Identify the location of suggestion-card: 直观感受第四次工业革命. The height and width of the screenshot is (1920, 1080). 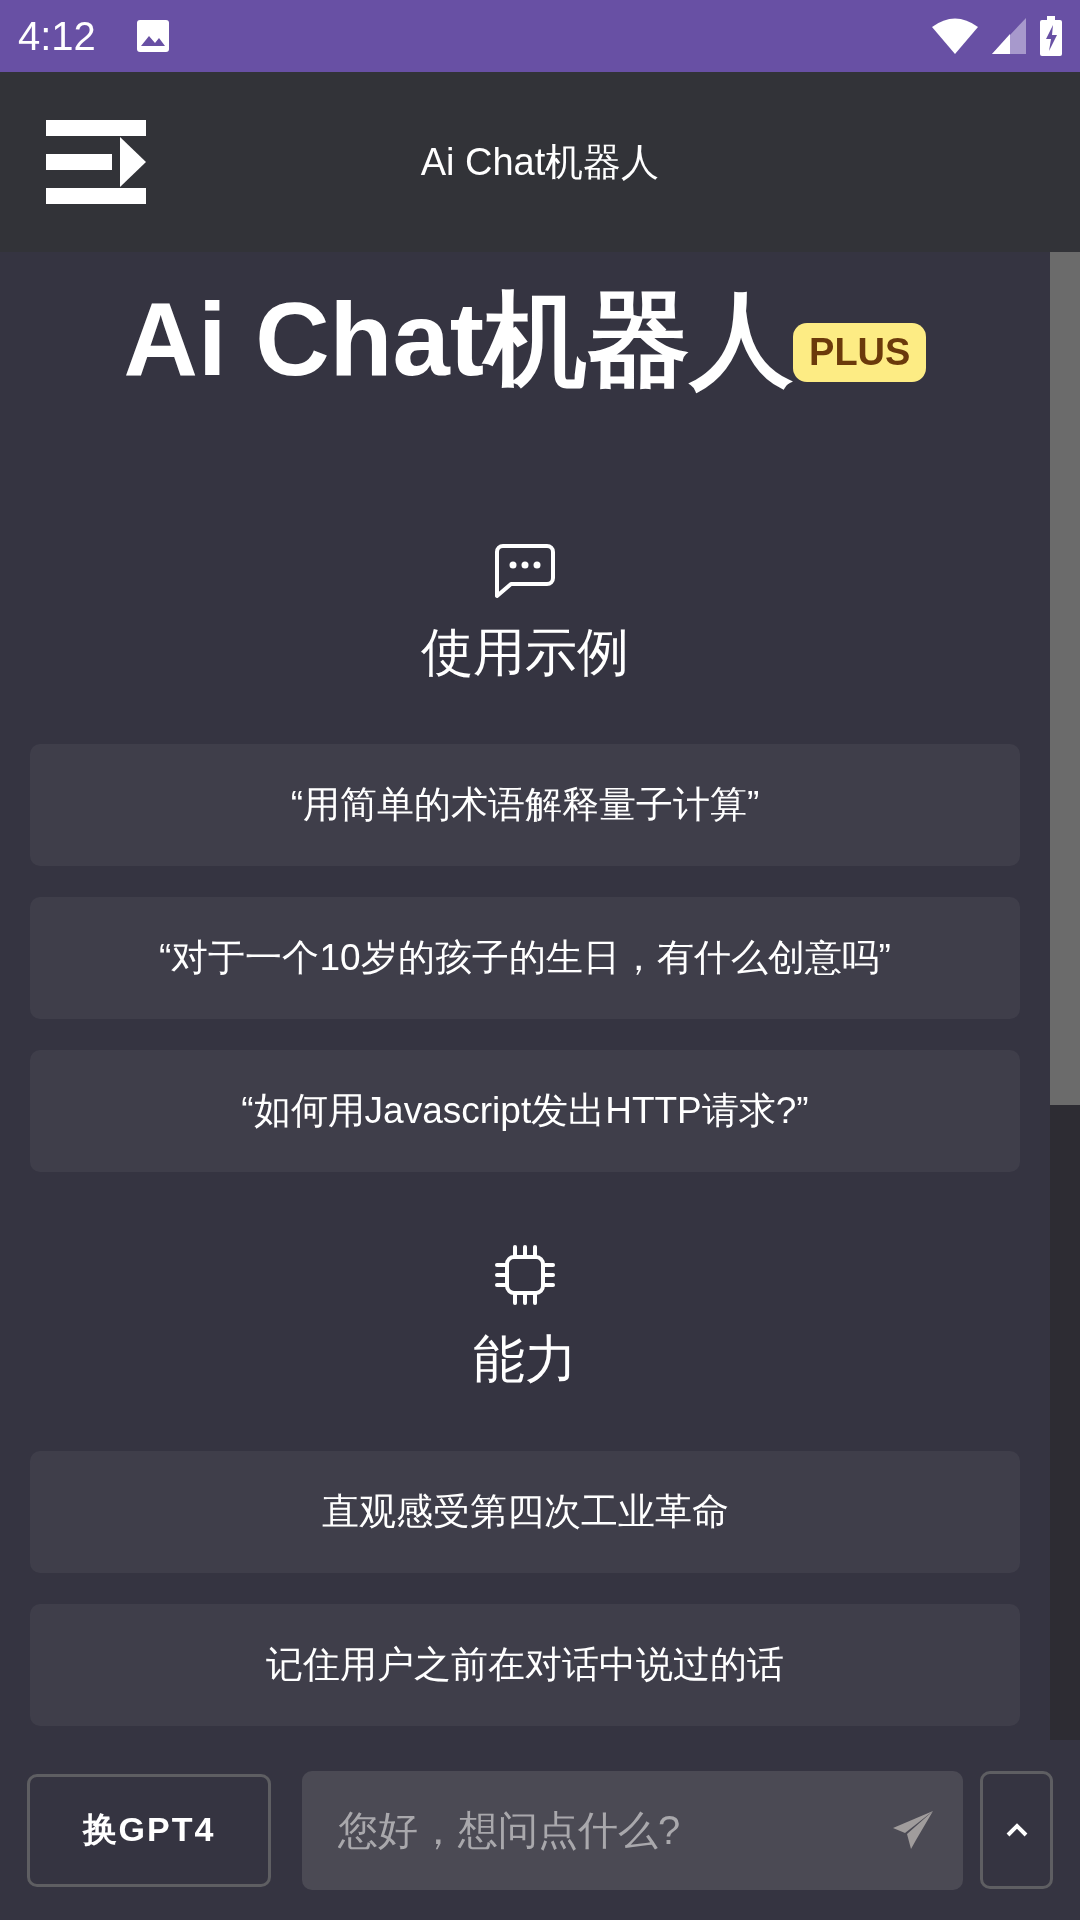
(525, 1511).